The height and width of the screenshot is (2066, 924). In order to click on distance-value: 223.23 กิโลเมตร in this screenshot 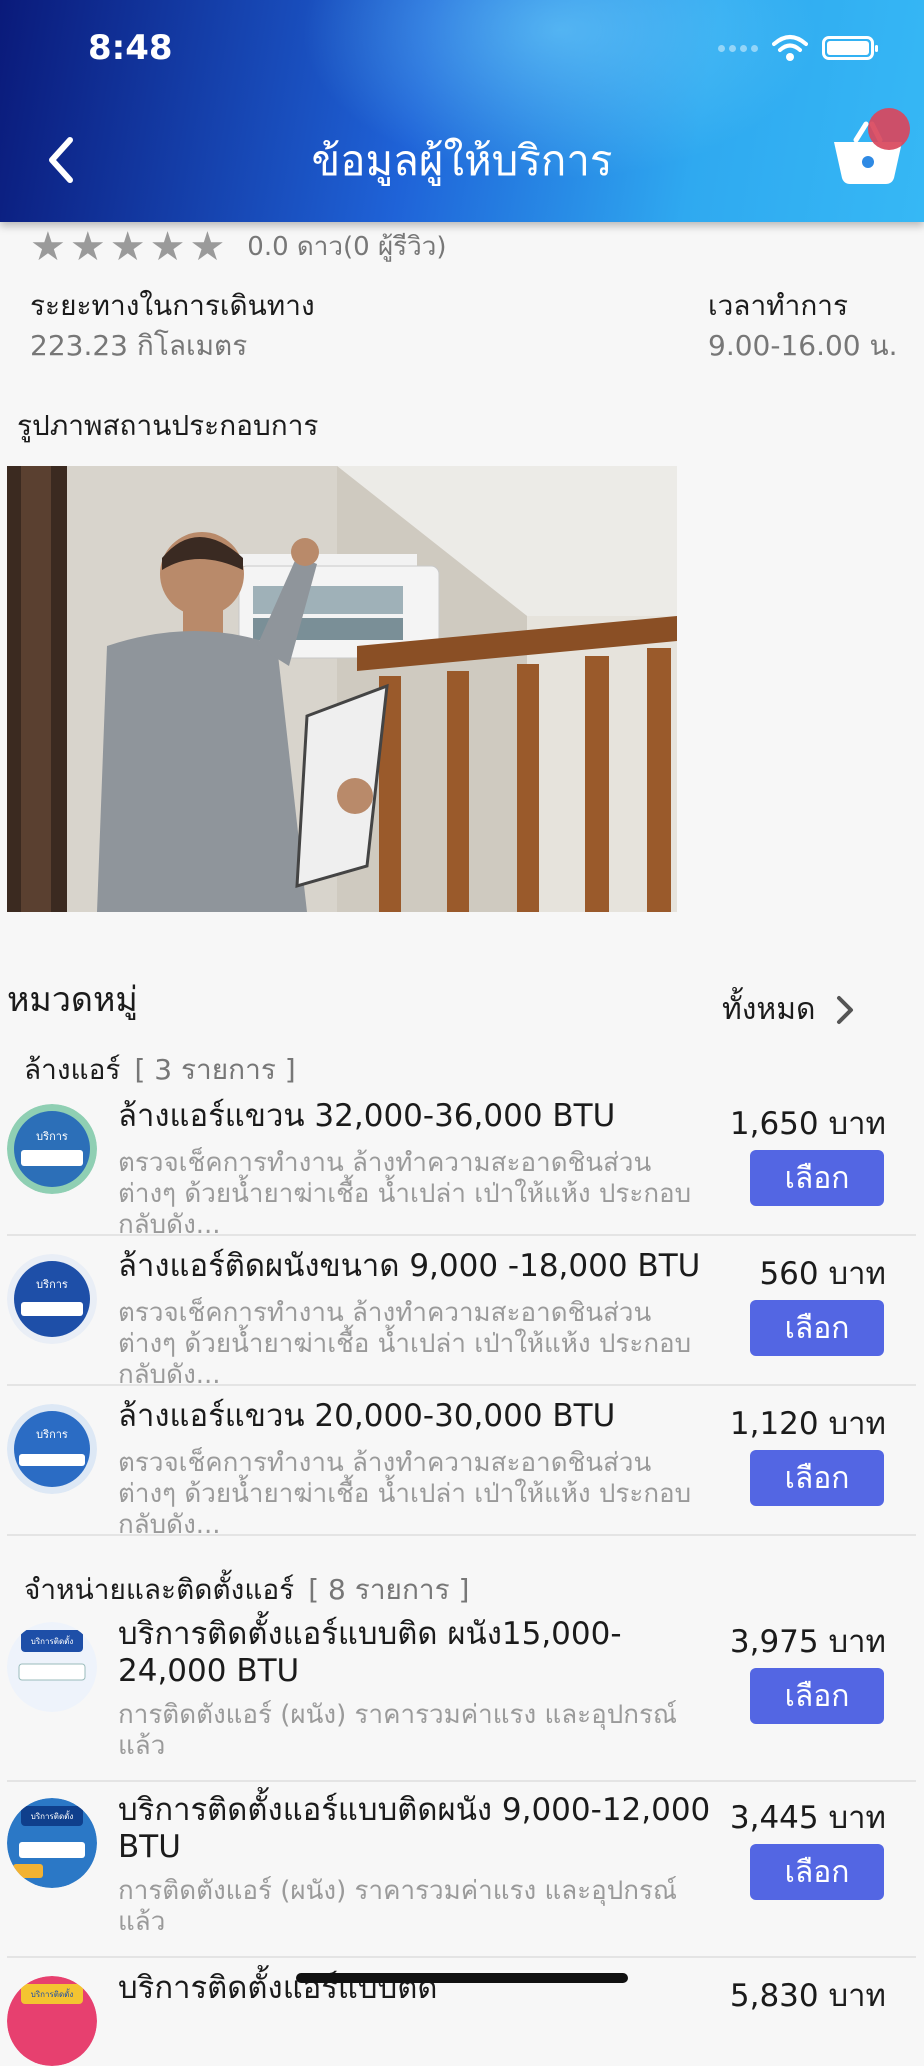, I will do `click(139, 345)`.